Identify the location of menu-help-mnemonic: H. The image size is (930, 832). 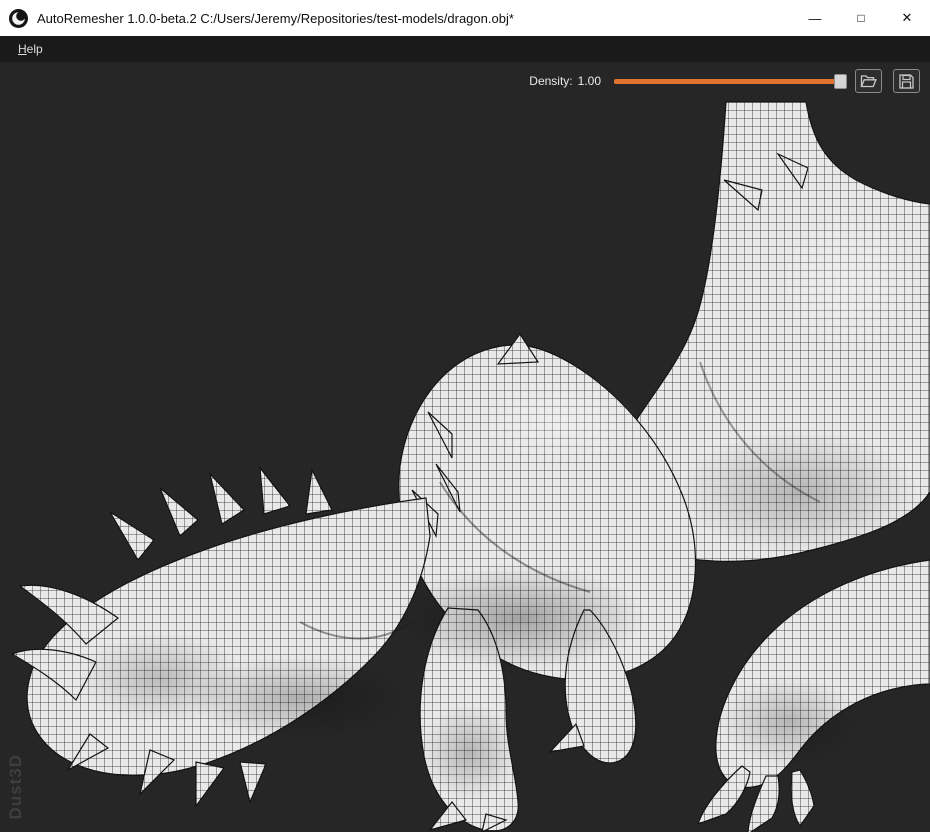
(22, 49).